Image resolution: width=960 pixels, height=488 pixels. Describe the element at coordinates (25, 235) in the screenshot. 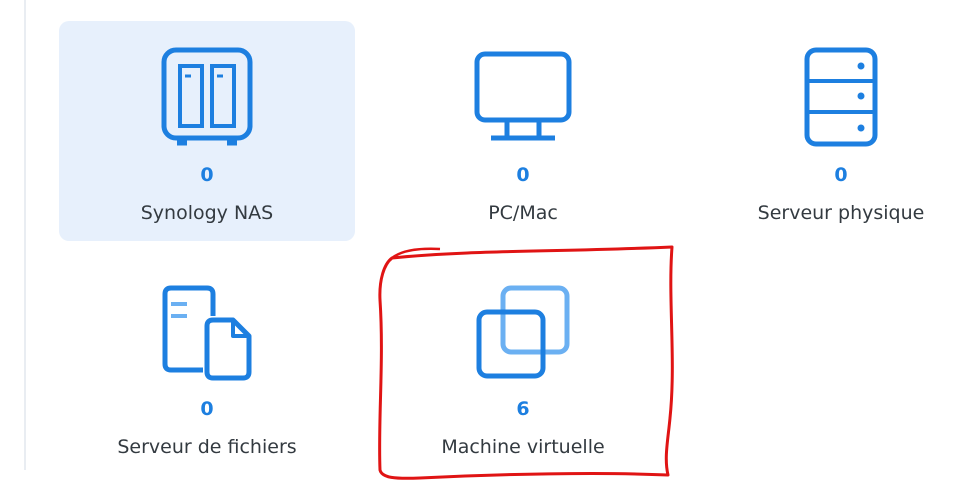

I see `panel-left-border` at that location.